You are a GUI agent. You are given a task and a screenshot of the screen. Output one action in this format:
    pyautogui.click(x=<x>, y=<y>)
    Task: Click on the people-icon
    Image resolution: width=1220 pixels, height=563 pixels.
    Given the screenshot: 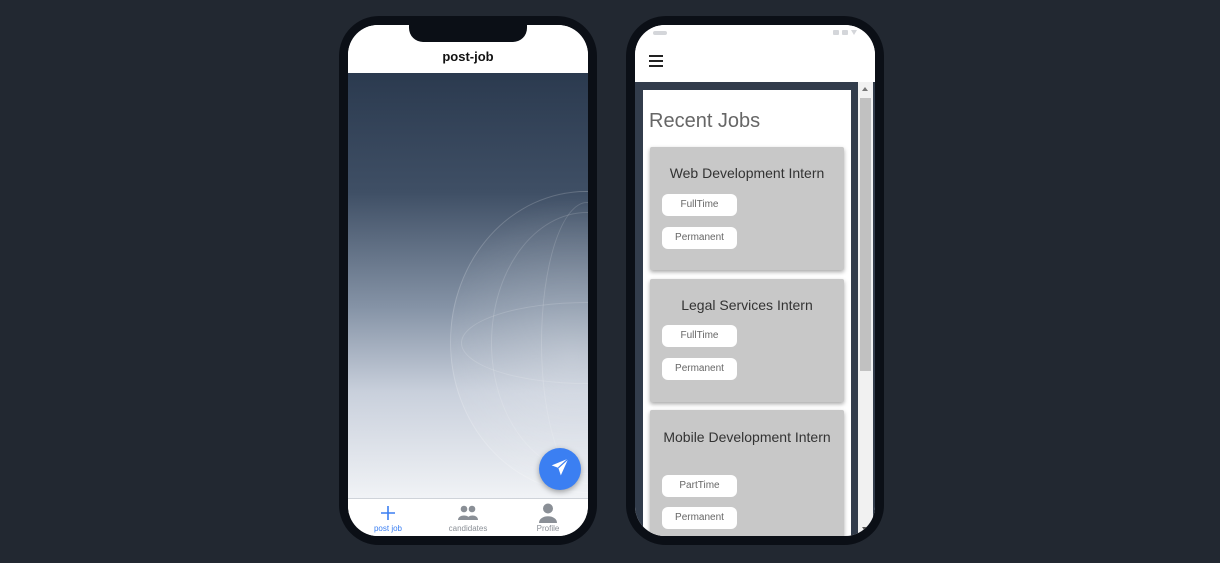 What is the action you would take?
    pyautogui.click(x=468, y=513)
    